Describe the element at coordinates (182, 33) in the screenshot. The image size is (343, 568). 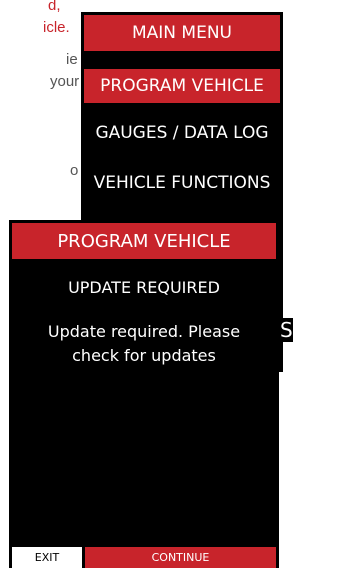
I see `main-menu-header: MAIN MENU` at that location.